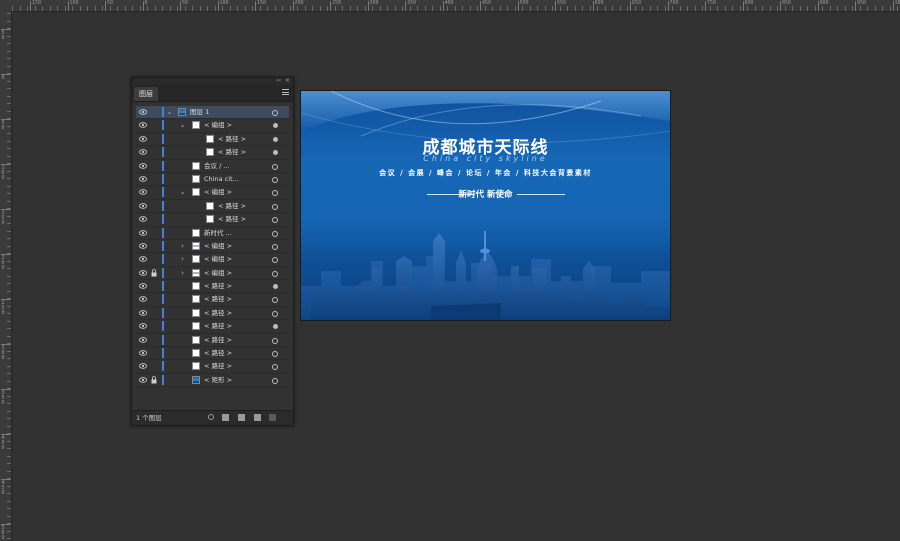 This screenshot has height=541, width=900. Describe the element at coordinates (211, 417) in the screenshot. I see `search-icon` at that location.